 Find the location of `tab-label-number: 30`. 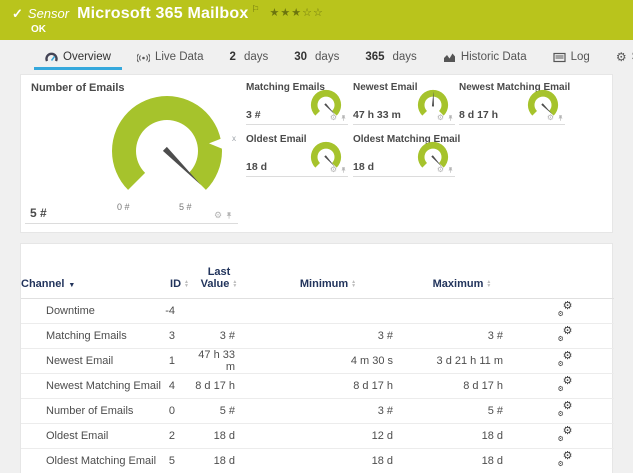

tab-label-number: 30 is located at coordinates (301, 57).